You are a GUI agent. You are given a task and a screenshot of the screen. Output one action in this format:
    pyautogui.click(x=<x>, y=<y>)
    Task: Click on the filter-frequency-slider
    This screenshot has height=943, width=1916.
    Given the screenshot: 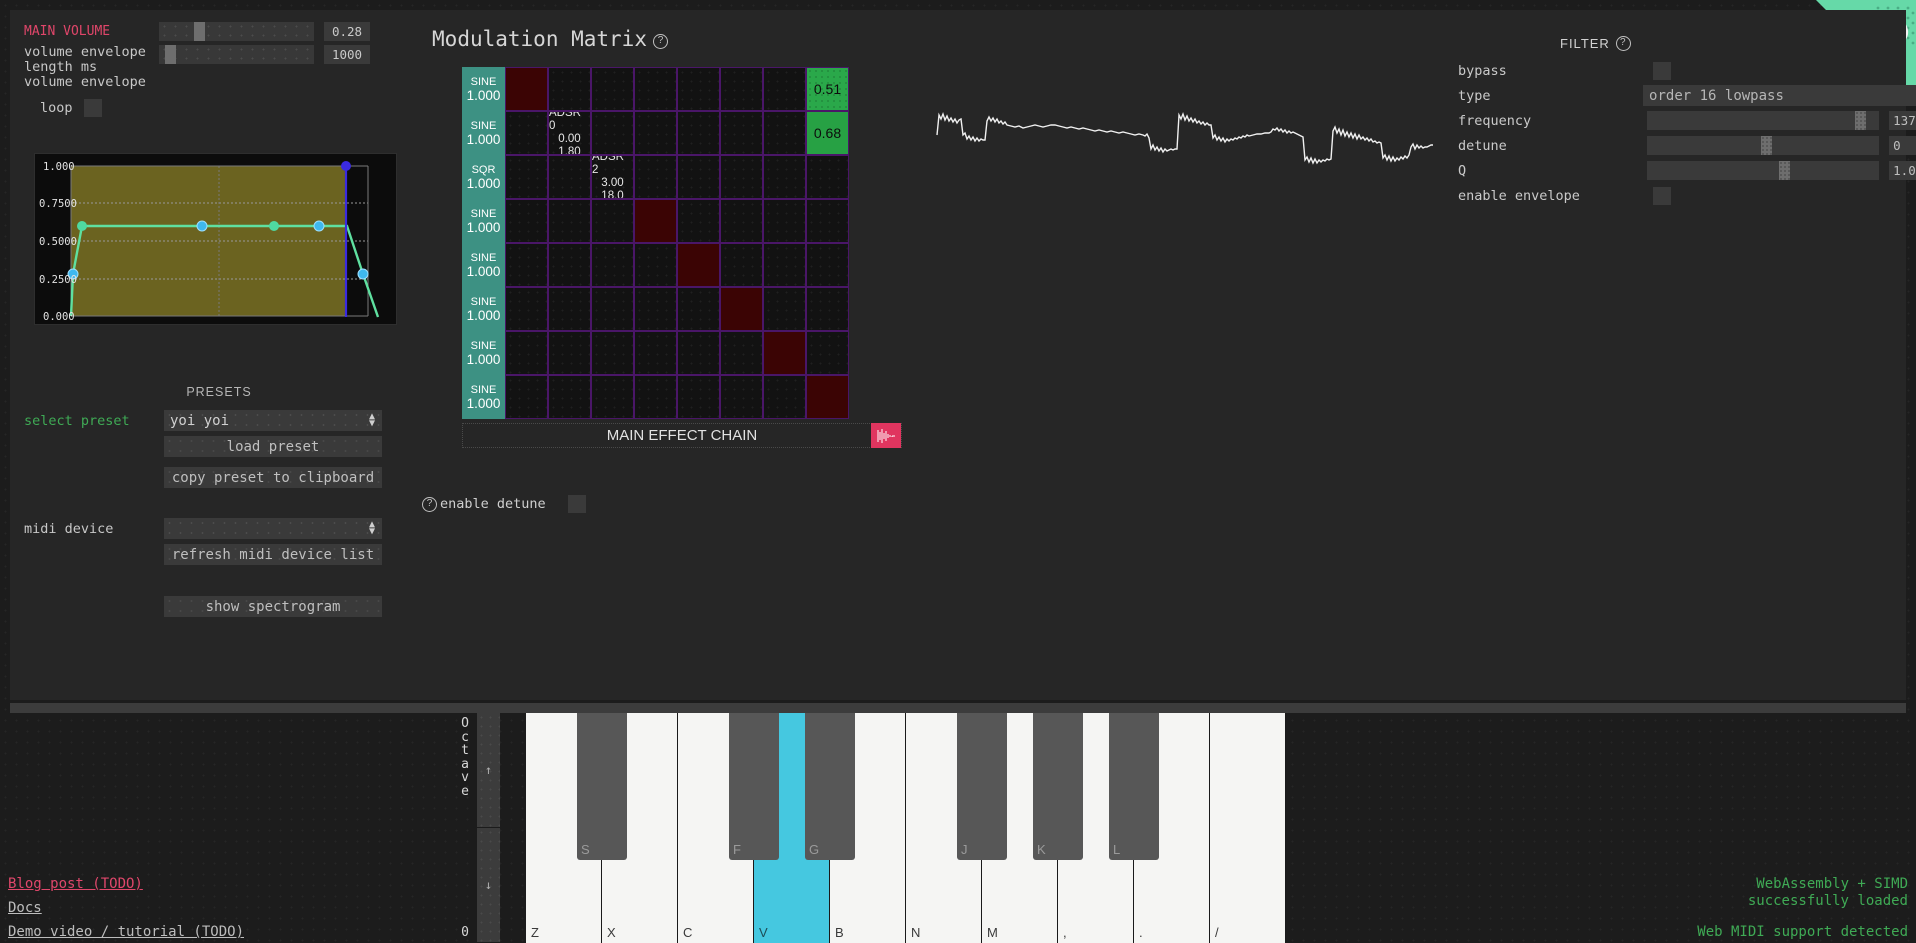 What is the action you would take?
    pyautogui.click(x=1763, y=120)
    